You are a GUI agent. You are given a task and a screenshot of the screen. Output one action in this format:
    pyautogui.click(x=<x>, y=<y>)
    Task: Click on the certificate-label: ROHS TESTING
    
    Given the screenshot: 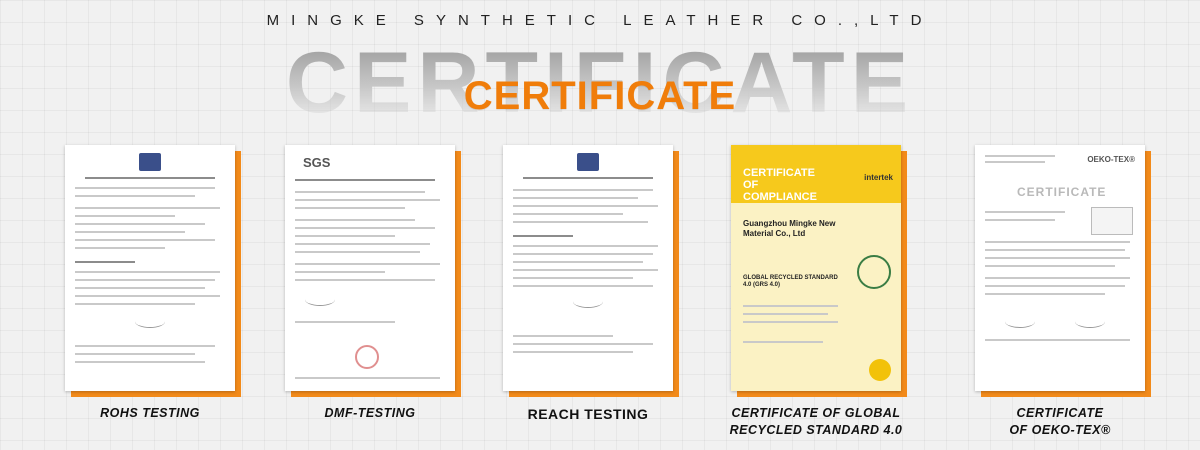 What is the action you would take?
    pyautogui.click(x=150, y=413)
    